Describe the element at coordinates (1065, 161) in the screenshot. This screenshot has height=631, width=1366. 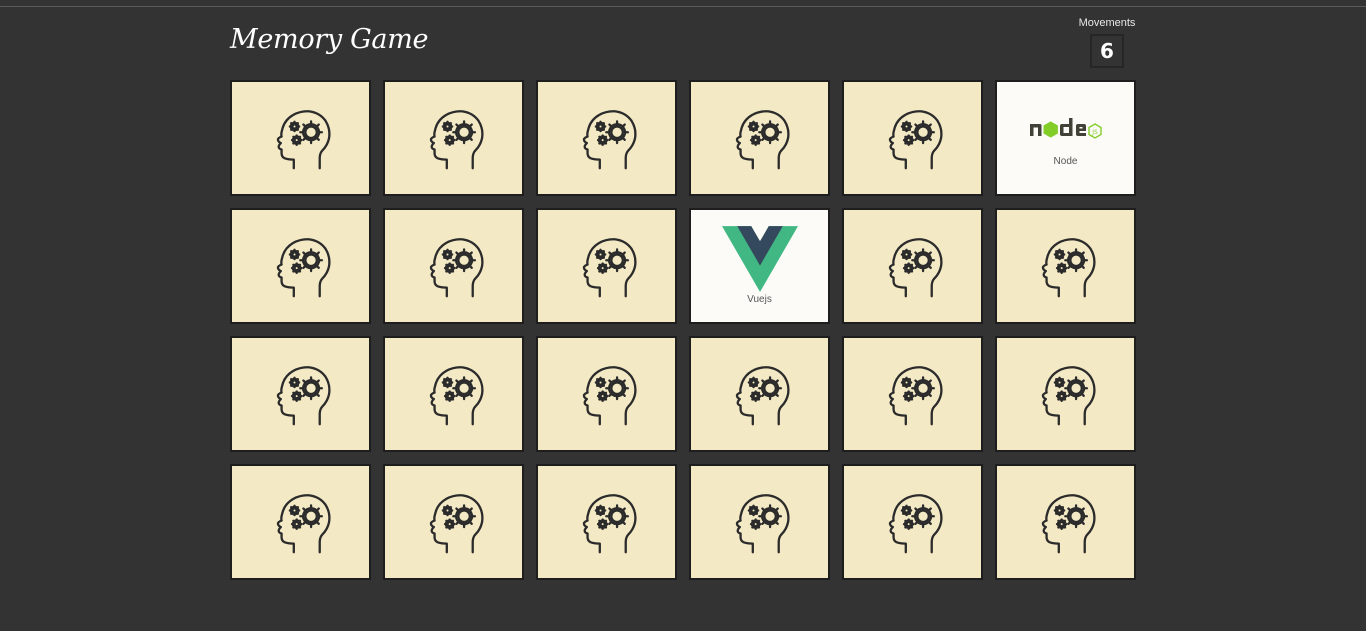
I see `card-label: Node` at that location.